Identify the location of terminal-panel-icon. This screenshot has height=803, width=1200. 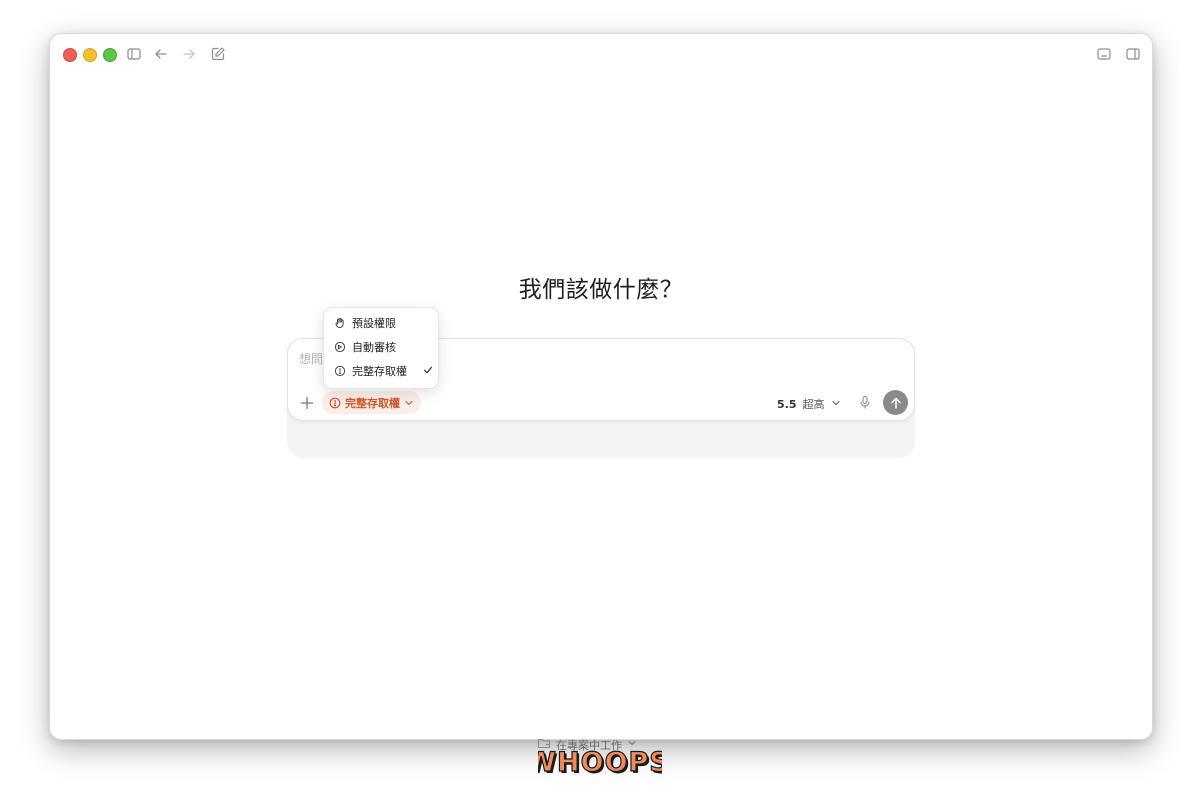
(1104, 54).